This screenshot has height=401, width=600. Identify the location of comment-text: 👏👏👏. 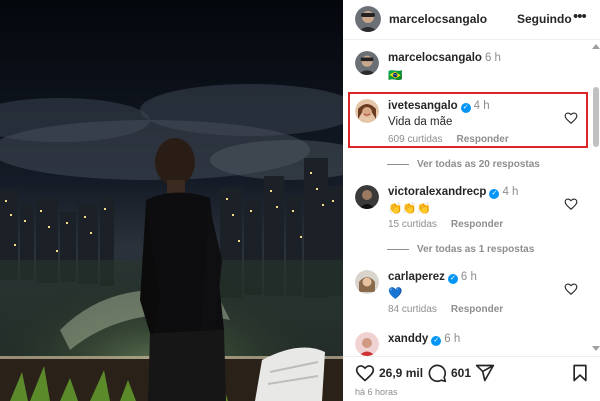
(409, 209).